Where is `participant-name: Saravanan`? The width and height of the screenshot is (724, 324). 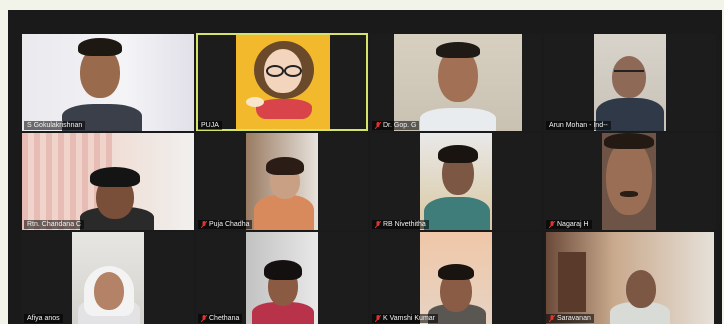 participant-name: Saravanan is located at coordinates (574, 318).